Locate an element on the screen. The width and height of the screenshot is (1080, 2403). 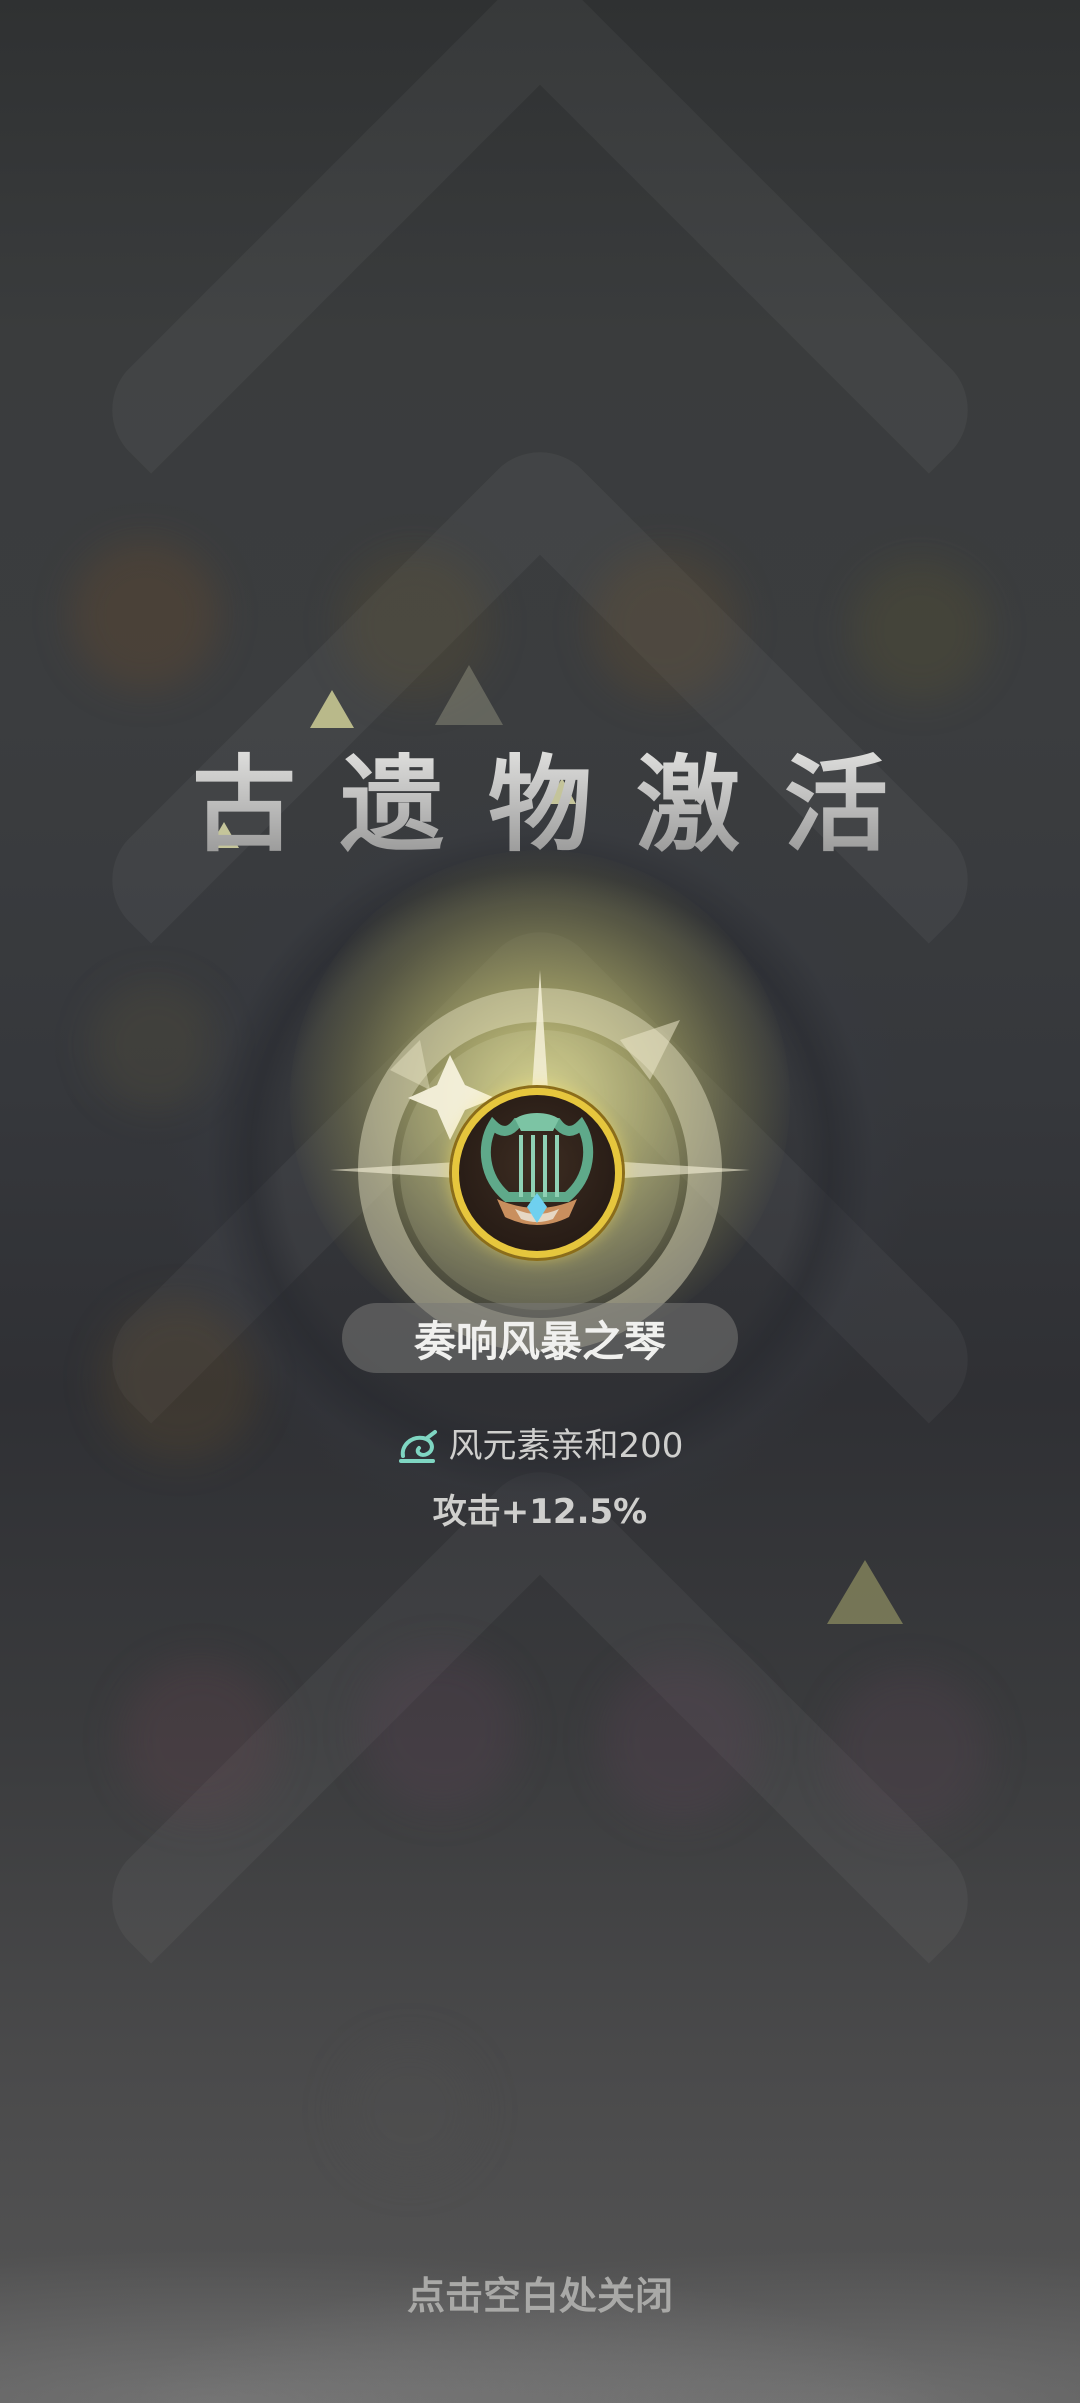
relic-name: 奏响风暴之琴 is located at coordinates (540, 1338).